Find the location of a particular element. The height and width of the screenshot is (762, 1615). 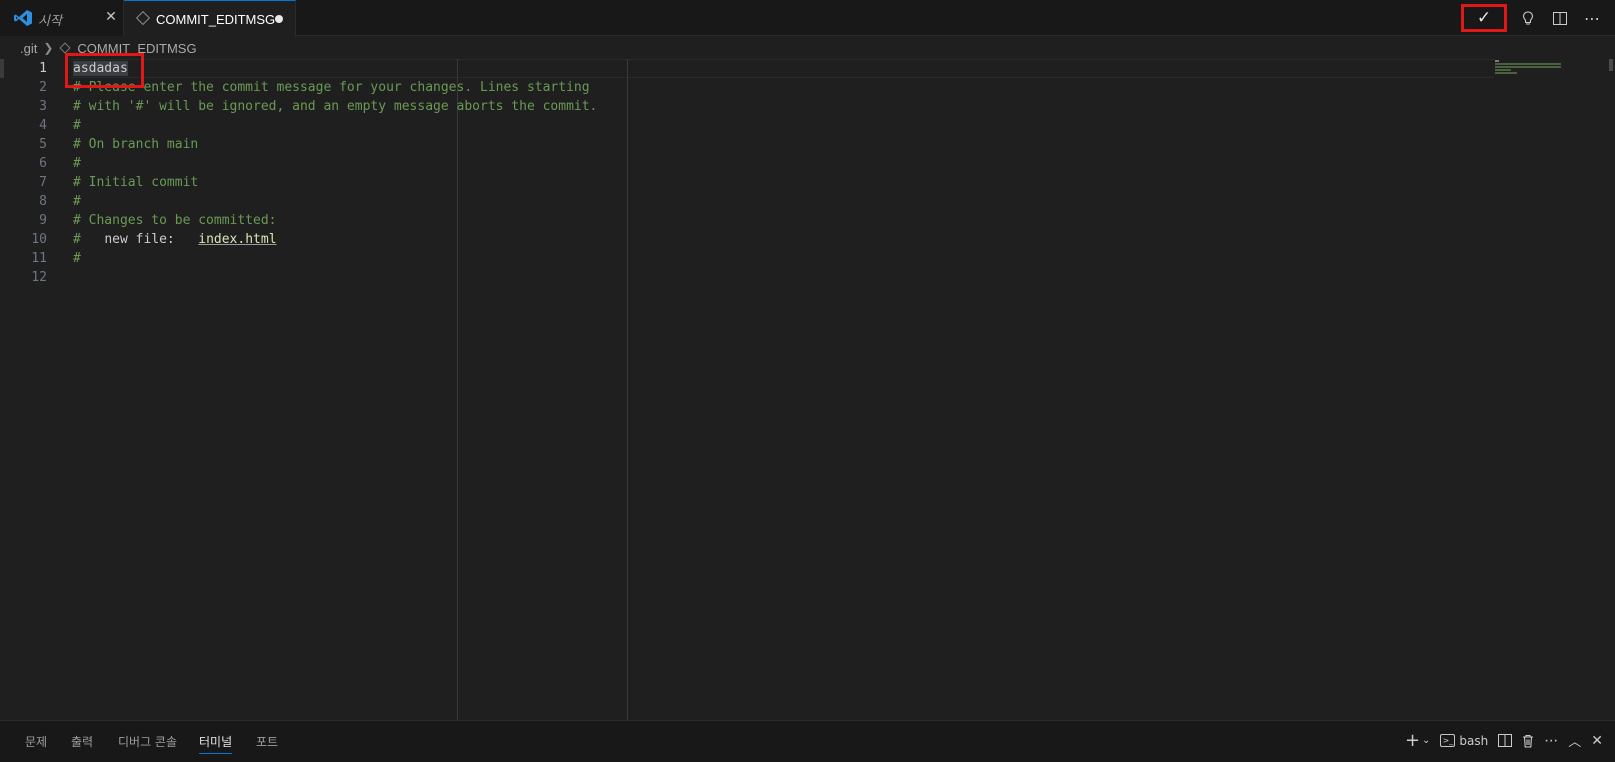

editor-actions: ✓ ⋯ is located at coordinates (1532, 18).